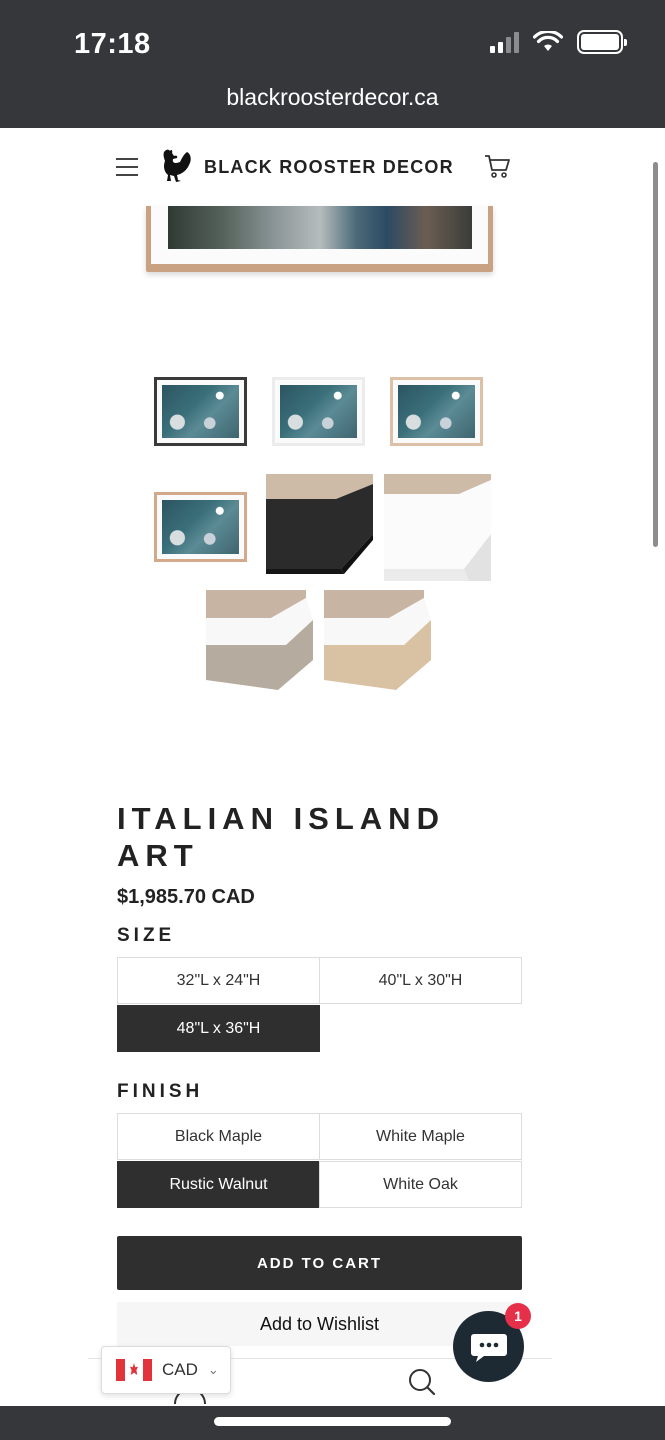  Describe the element at coordinates (655, 354) in the screenshot. I see `page-scrollbar` at that location.